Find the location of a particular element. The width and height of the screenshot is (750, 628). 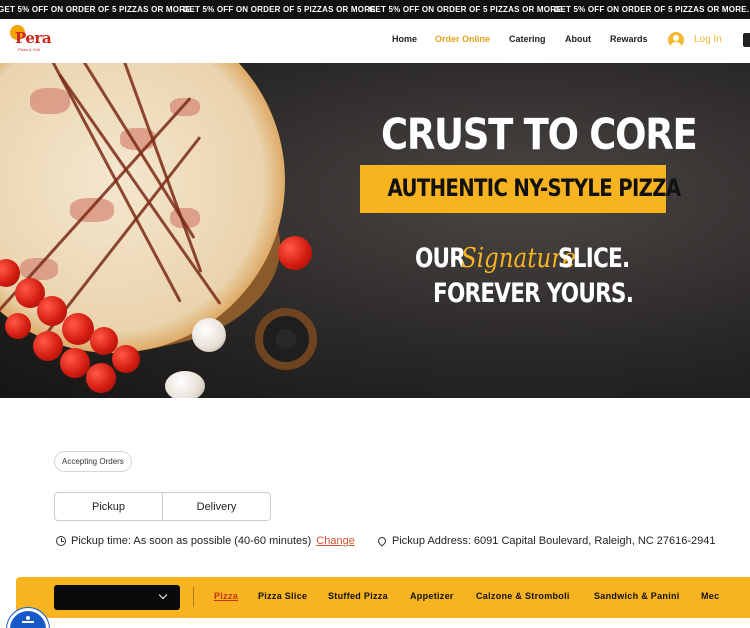

nav-about: About is located at coordinates (578, 39).